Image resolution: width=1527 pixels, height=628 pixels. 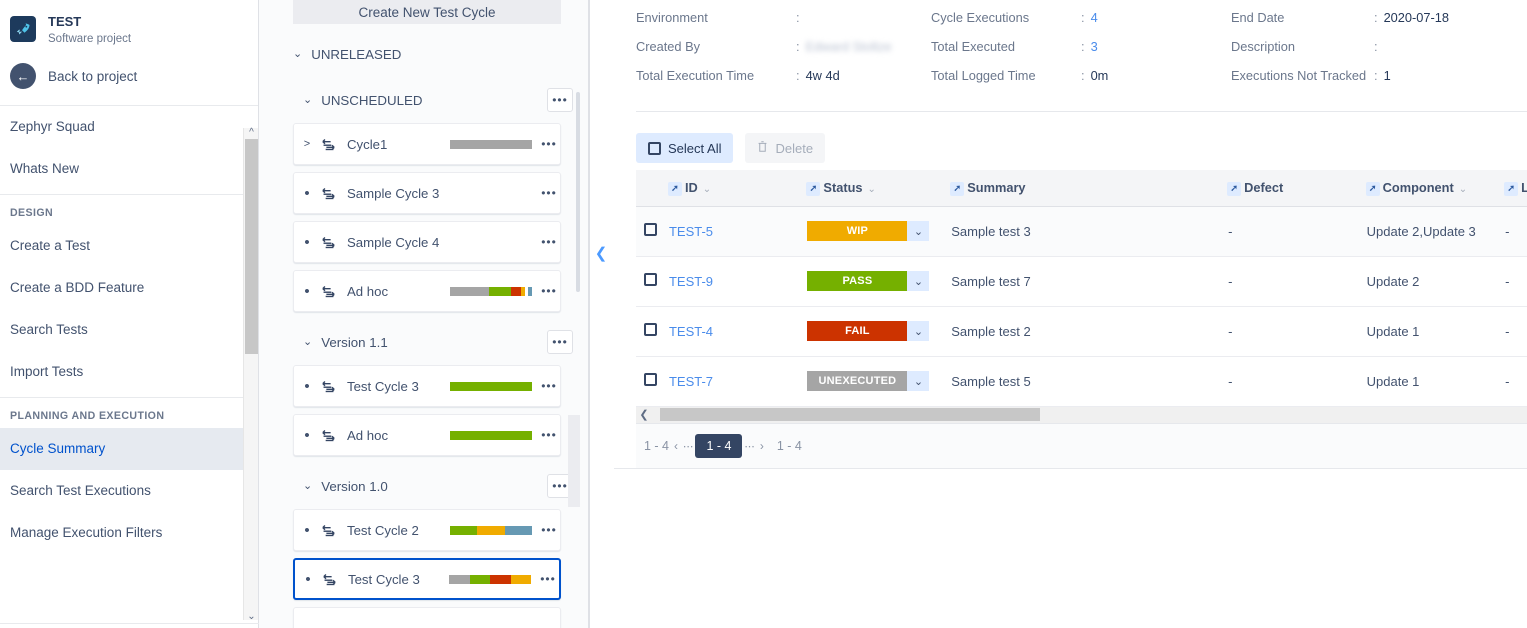 I want to click on cycle-item-ad-hoc-unscheduled: Ad hoc •••, so click(x=427, y=291).